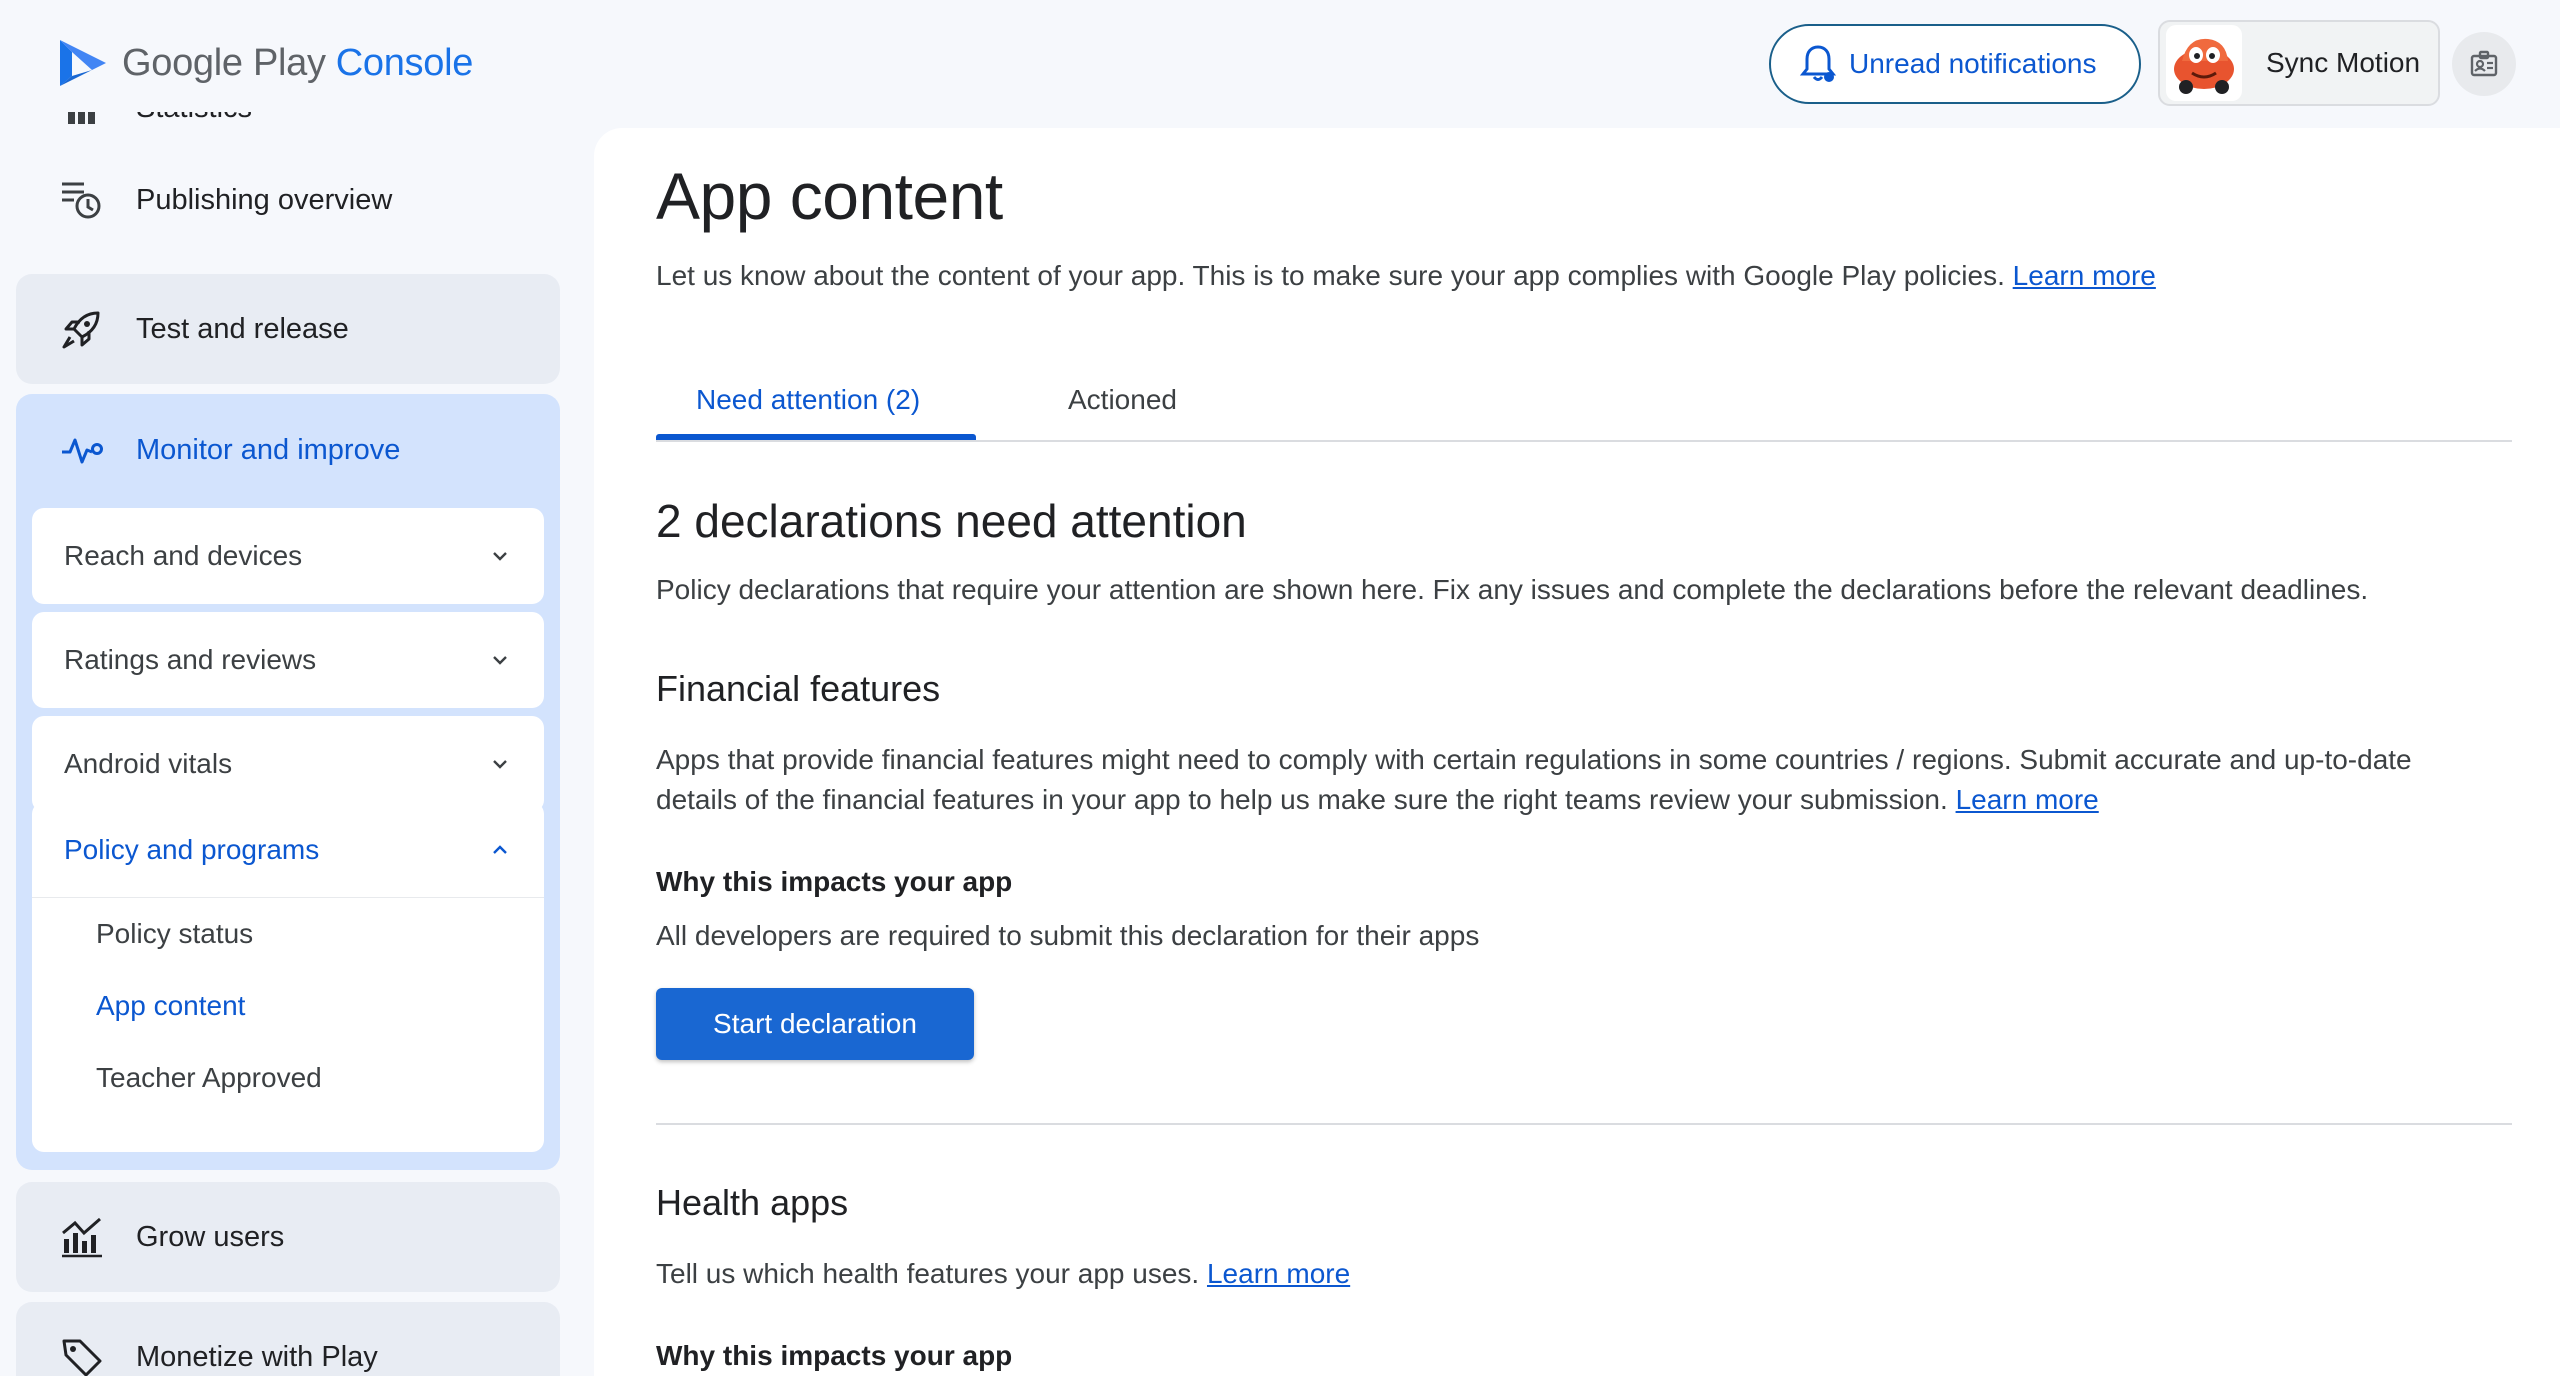 This screenshot has width=2560, height=1376. Describe the element at coordinates (500, 849) in the screenshot. I see `chevron-up-icon` at that location.